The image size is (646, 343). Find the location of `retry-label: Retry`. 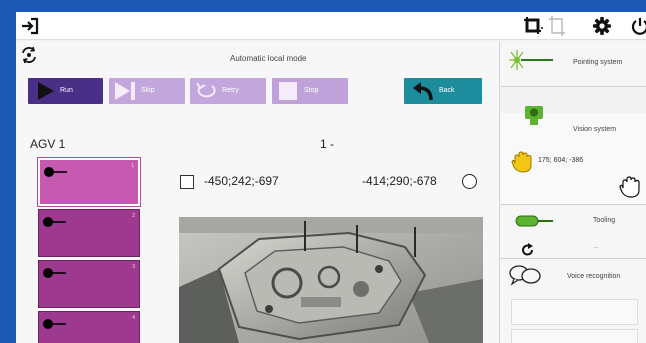

retry-label: Retry is located at coordinates (230, 90).